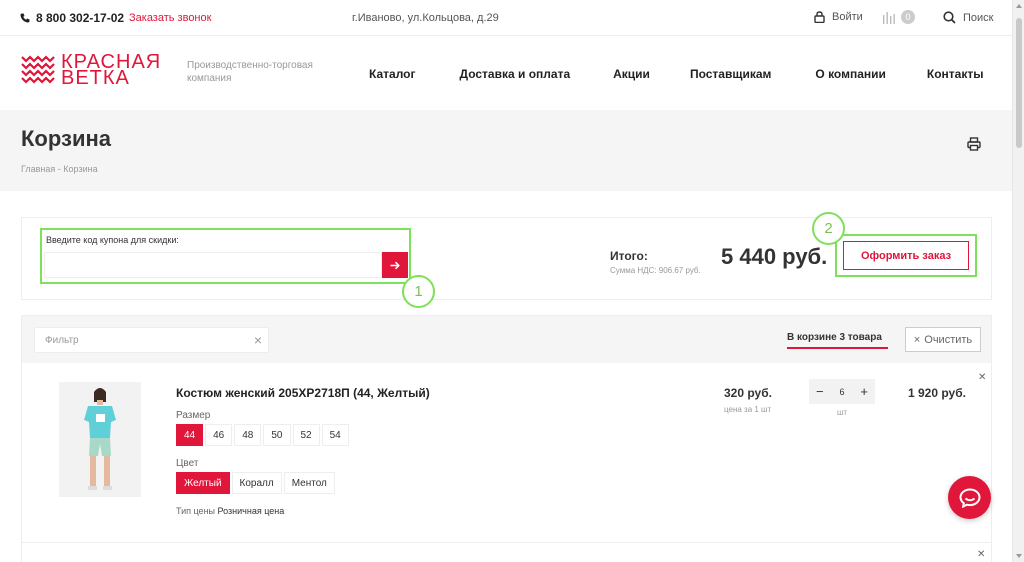 The image size is (1024, 562). I want to click on remove-item-icon: ✕, so click(982, 377).